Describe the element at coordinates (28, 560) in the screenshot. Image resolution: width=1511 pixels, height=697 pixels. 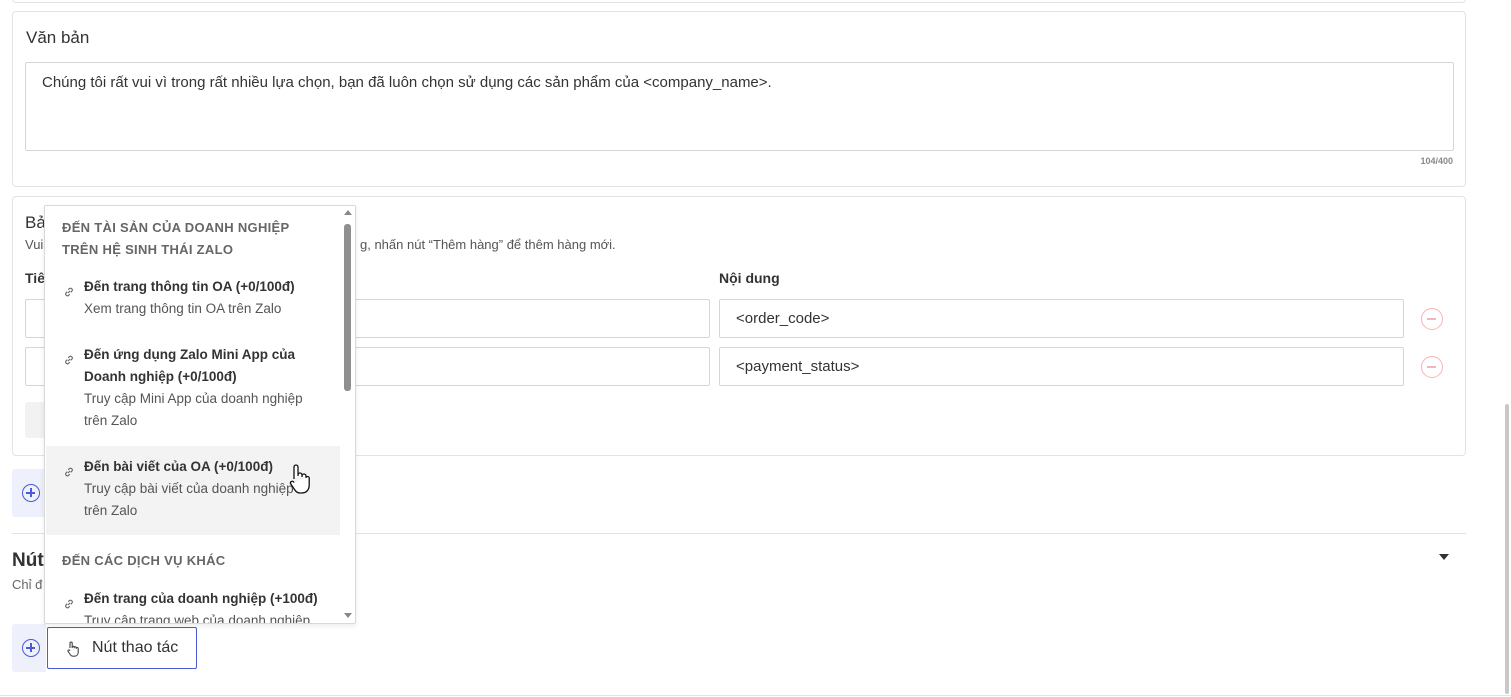
I see `buttons-section-title: Nút` at that location.